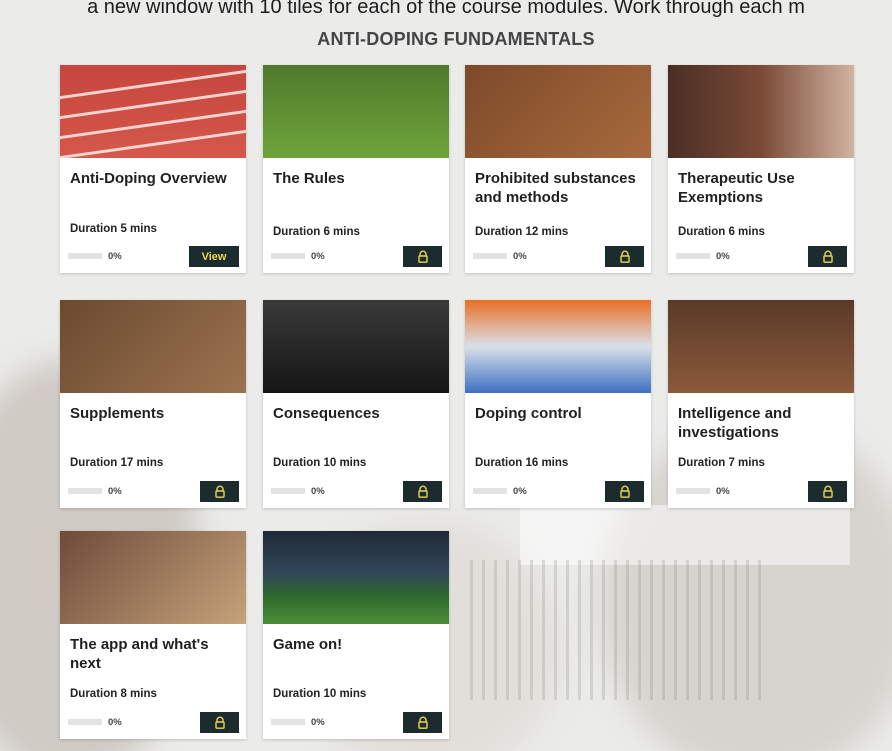  Describe the element at coordinates (735, 423) in the screenshot. I see `module-title: Intelligence and investigations` at that location.